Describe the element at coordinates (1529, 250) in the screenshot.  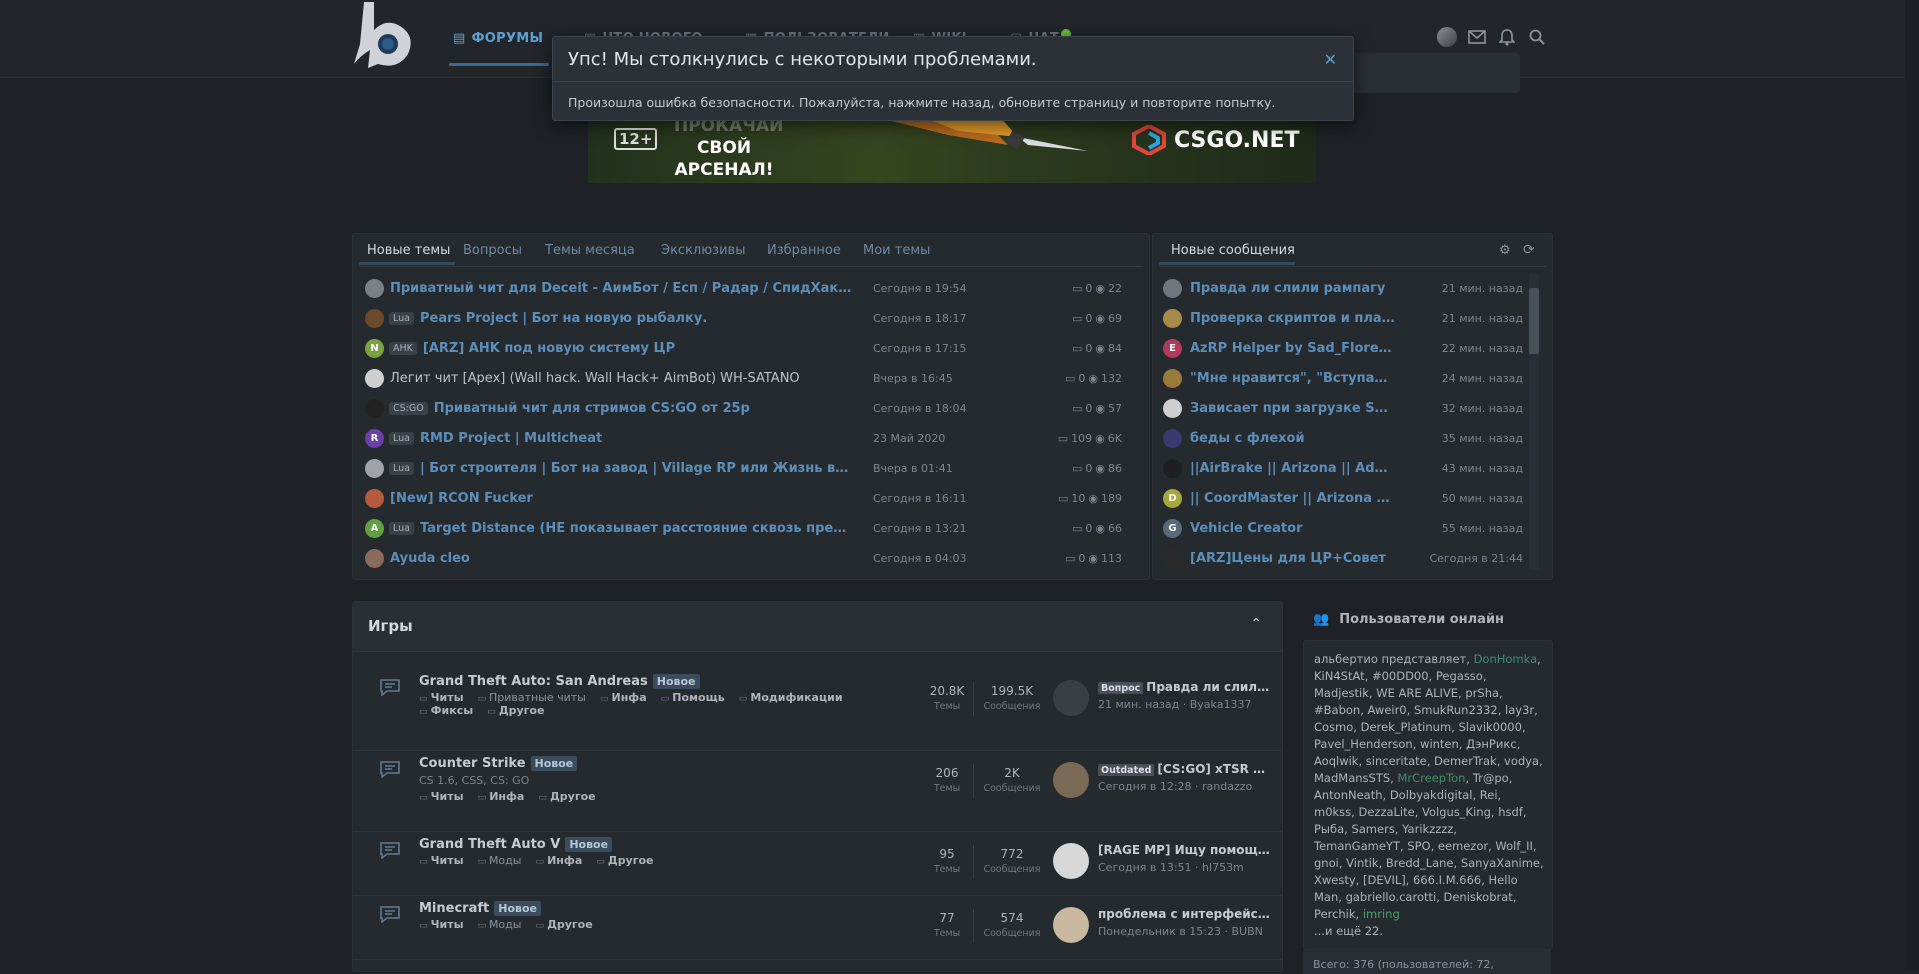
I see `refresh-icon: ⟳` at that location.